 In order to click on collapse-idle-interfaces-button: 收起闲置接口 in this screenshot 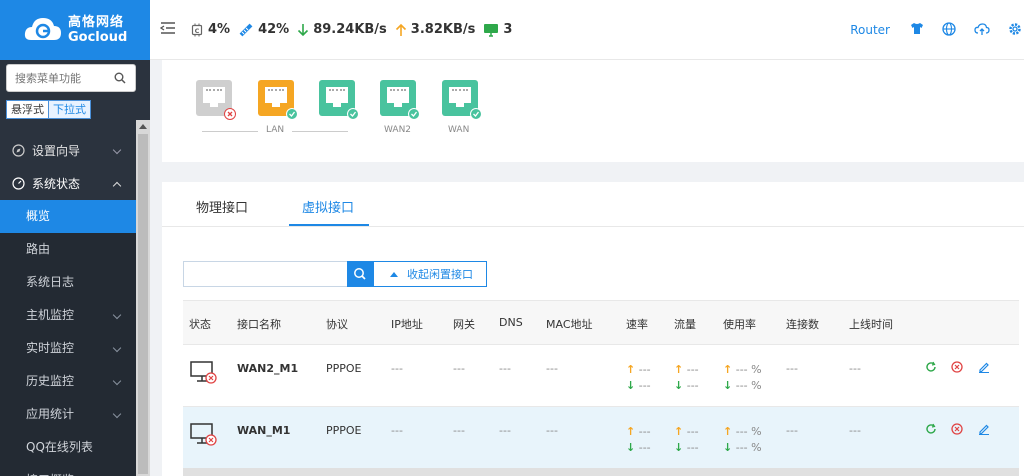, I will do `click(430, 274)`.